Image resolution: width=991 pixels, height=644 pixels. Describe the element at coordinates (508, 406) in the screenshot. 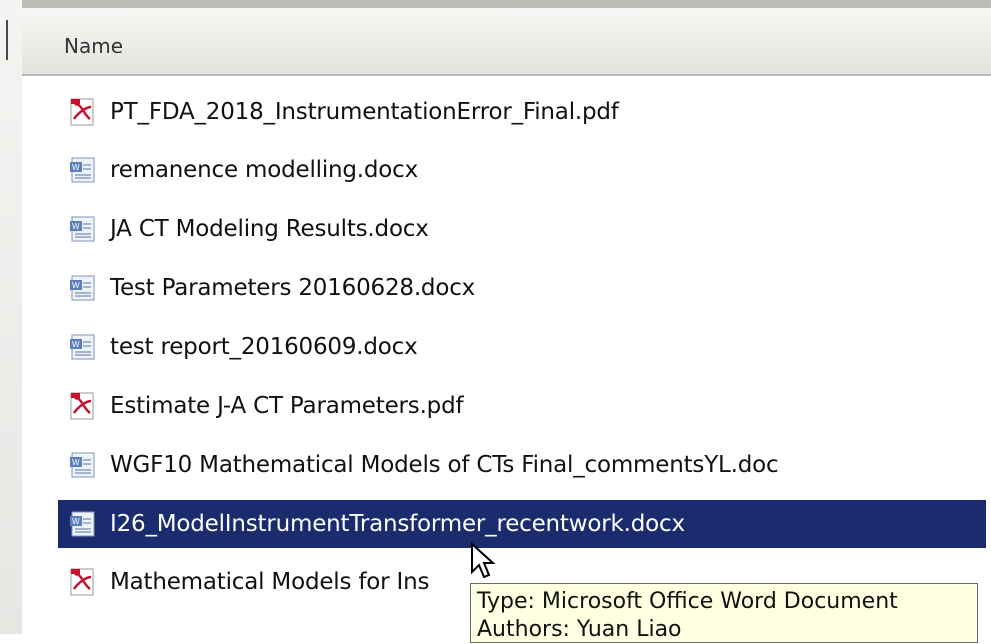

I see `file-row: Estimate J-A CT Parameters.pdf` at that location.